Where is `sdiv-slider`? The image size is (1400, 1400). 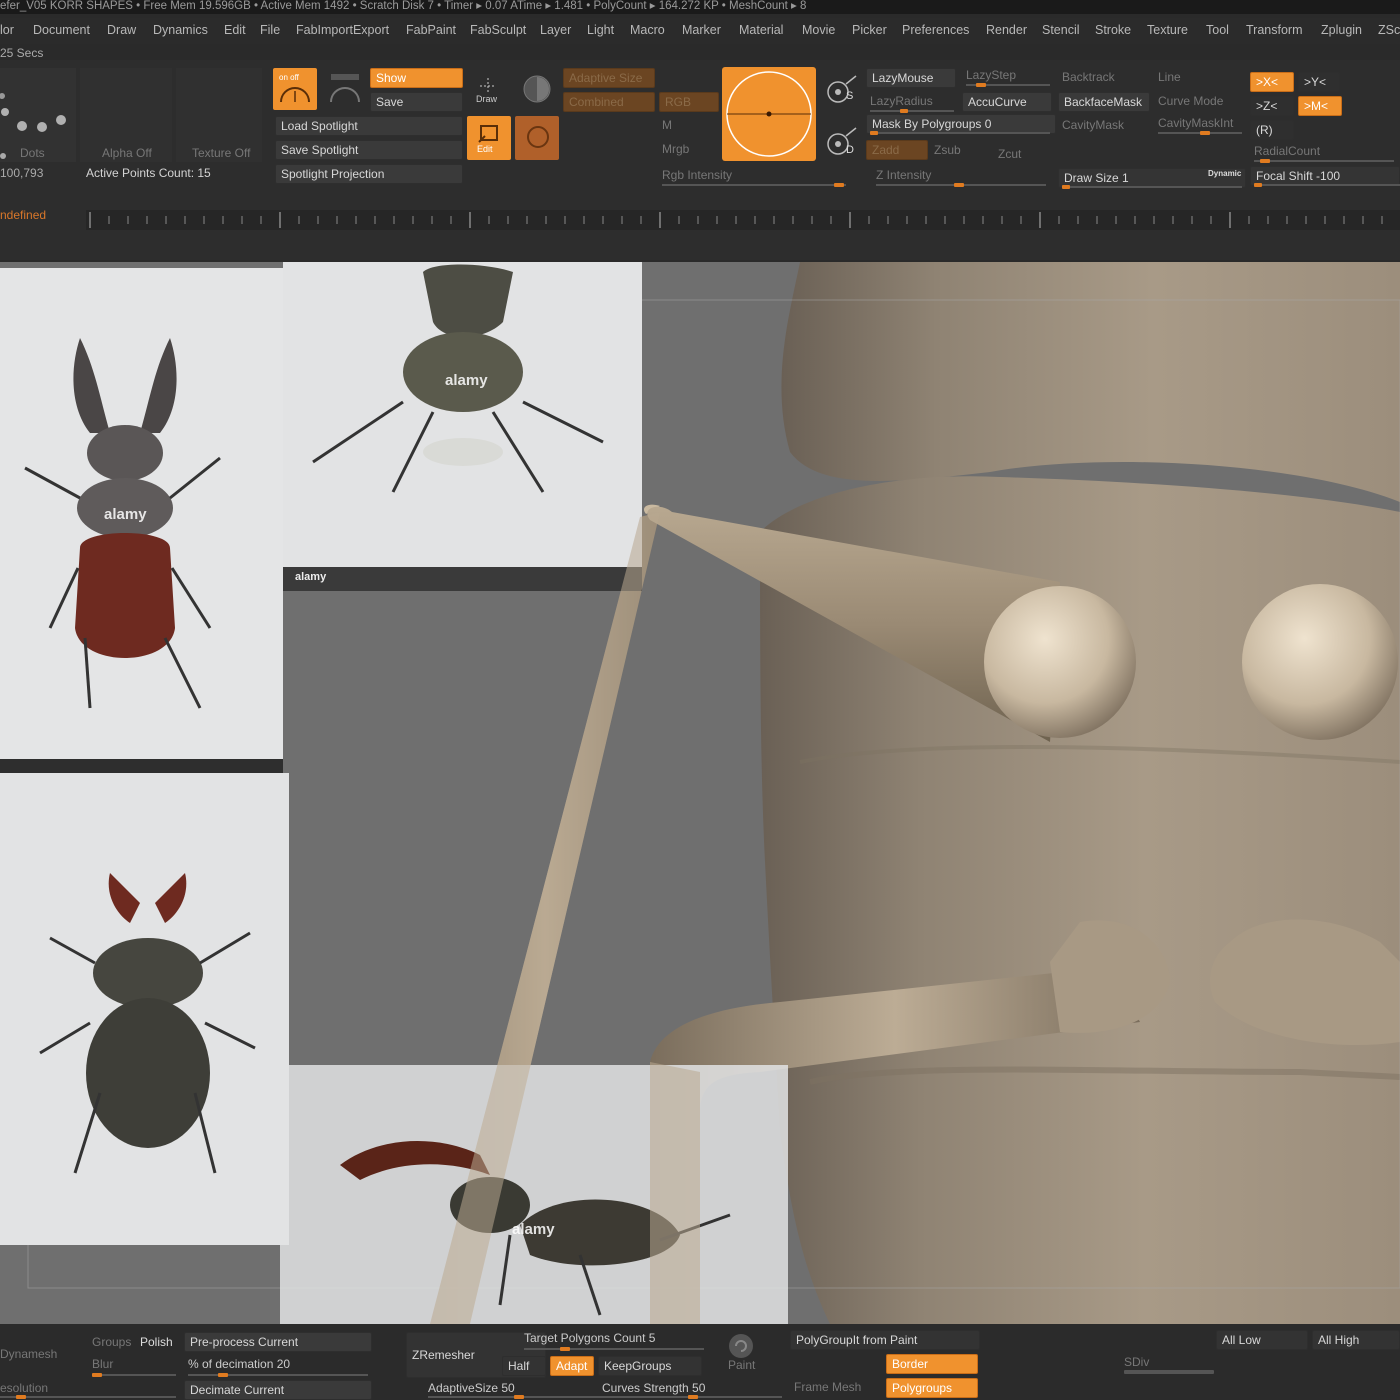
sdiv-slider is located at coordinates (1169, 1372).